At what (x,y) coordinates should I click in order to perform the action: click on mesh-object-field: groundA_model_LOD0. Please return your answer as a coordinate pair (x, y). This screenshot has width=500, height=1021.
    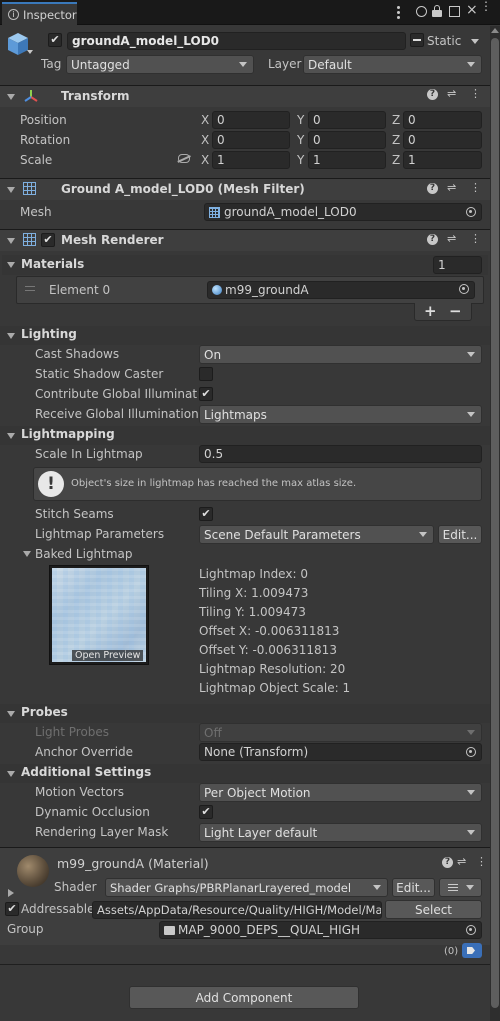
    Looking at the image, I should click on (343, 212).